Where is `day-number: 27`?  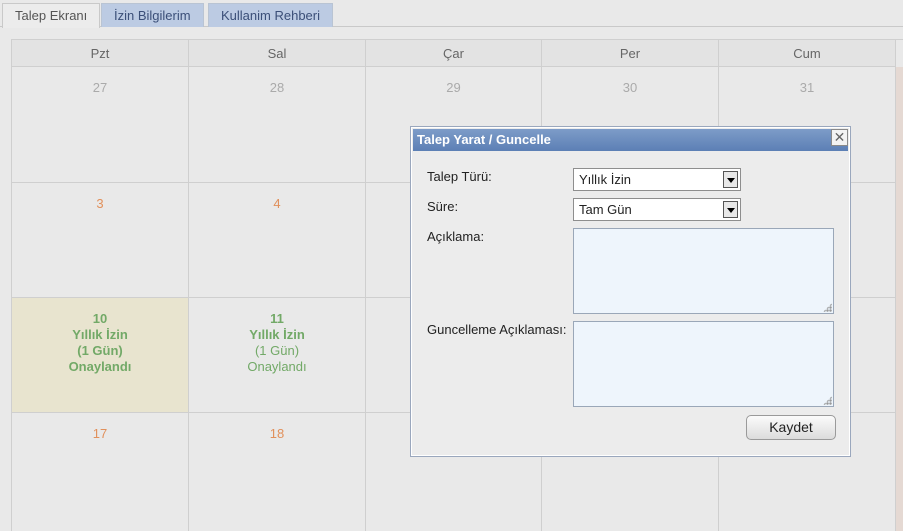 day-number: 27 is located at coordinates (100, 87).